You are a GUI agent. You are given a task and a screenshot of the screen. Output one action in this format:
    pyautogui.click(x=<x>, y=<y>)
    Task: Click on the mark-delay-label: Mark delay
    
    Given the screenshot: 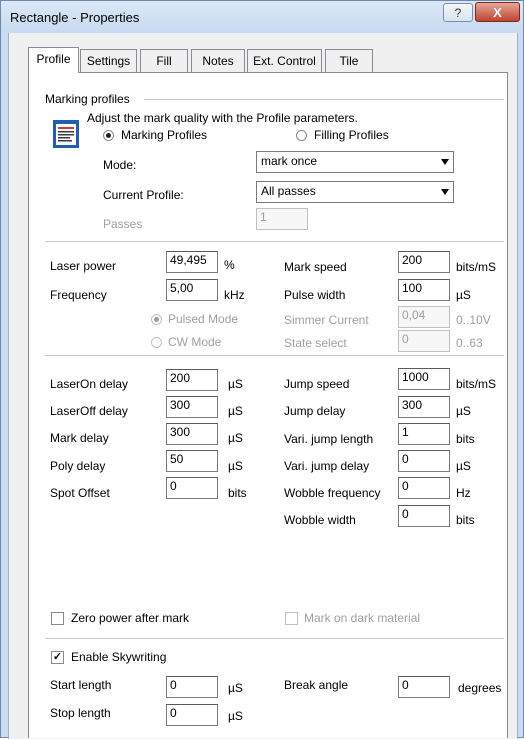 What is the action you would take?
    pyautogui.click(x=79, y=438)
    